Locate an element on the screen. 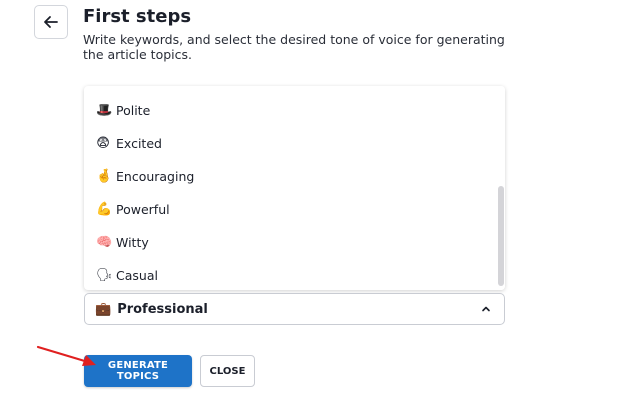 The image size is (624, 400). tone-select-value: Professional is located at coordinates (162, 309).